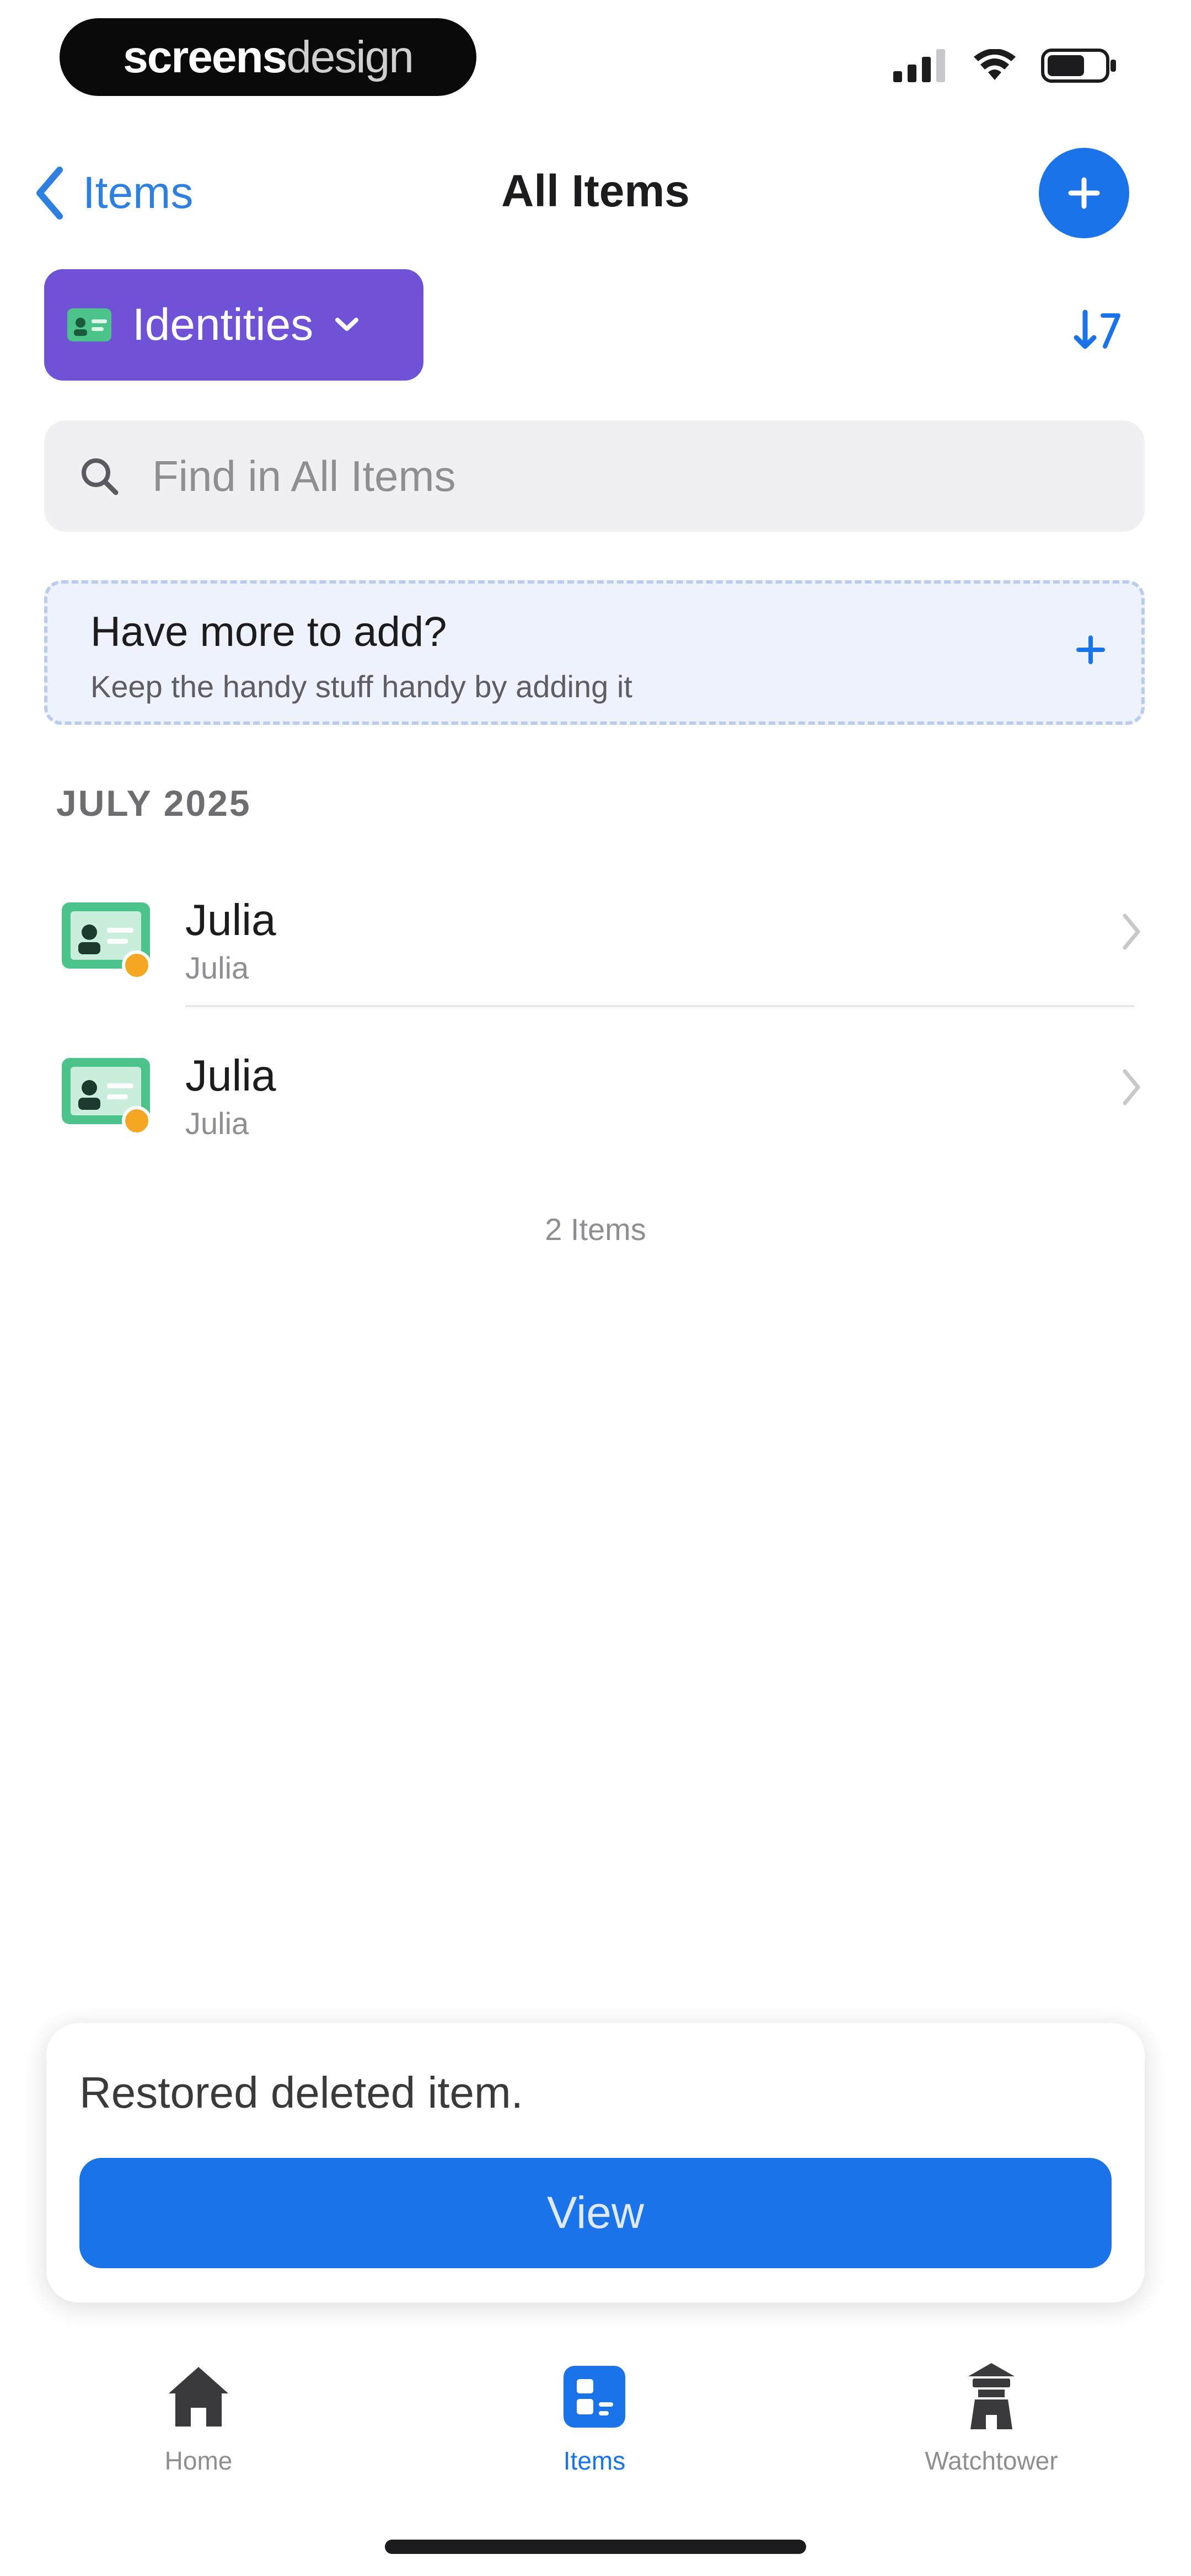 The height and width of the screenshot is (2576, 1191). What do you see at coordinates (991, 2396) in the screenshot?
I see `watchtower-icon` at bounding box center [991, 2396].